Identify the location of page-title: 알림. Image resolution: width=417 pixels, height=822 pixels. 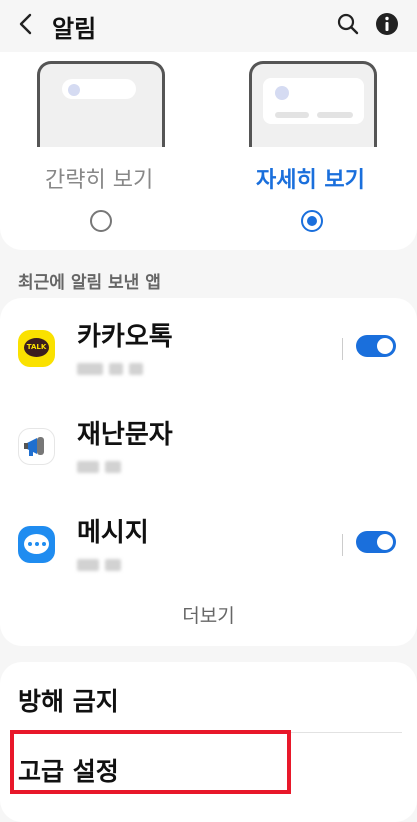
(74, 29).